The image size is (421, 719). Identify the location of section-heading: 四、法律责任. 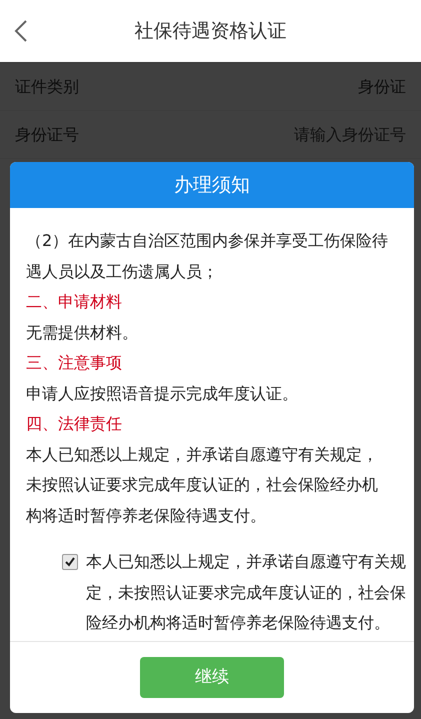
(74, 424).